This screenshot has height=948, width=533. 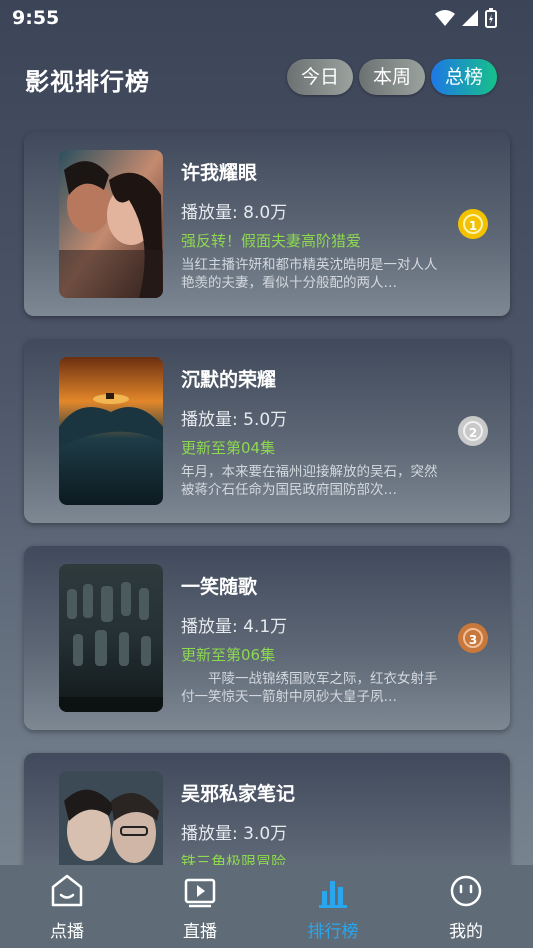 What do you see at coordinates (271, 241) in the screenshot?
I see `item-tag: 强反转！假面夫妻高阶猎爱` at bounding box center [271, 241].